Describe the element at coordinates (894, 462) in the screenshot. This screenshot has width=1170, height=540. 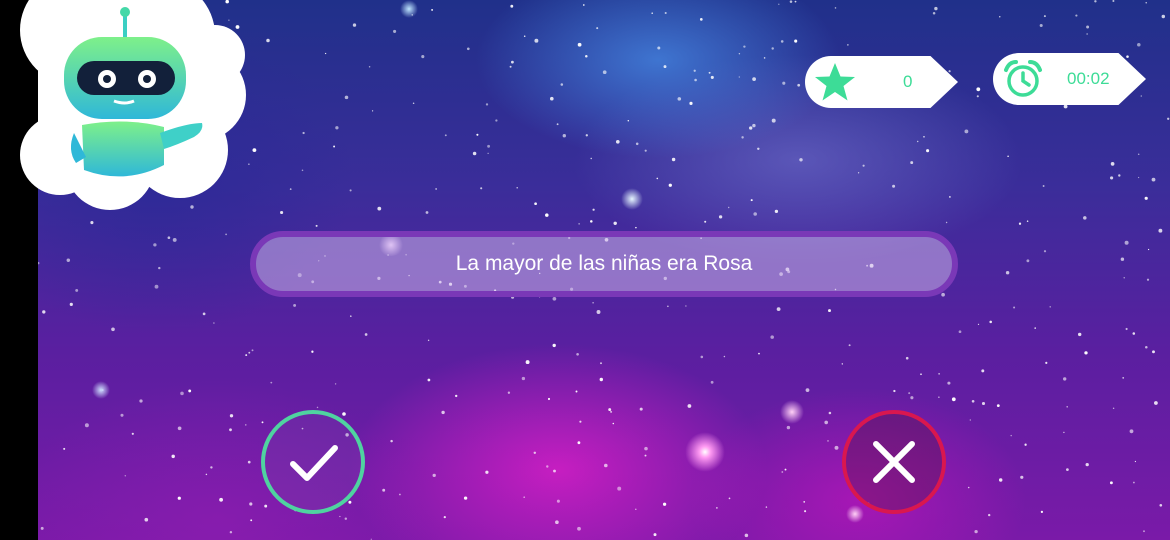
I see `false-answer-button` at that location.